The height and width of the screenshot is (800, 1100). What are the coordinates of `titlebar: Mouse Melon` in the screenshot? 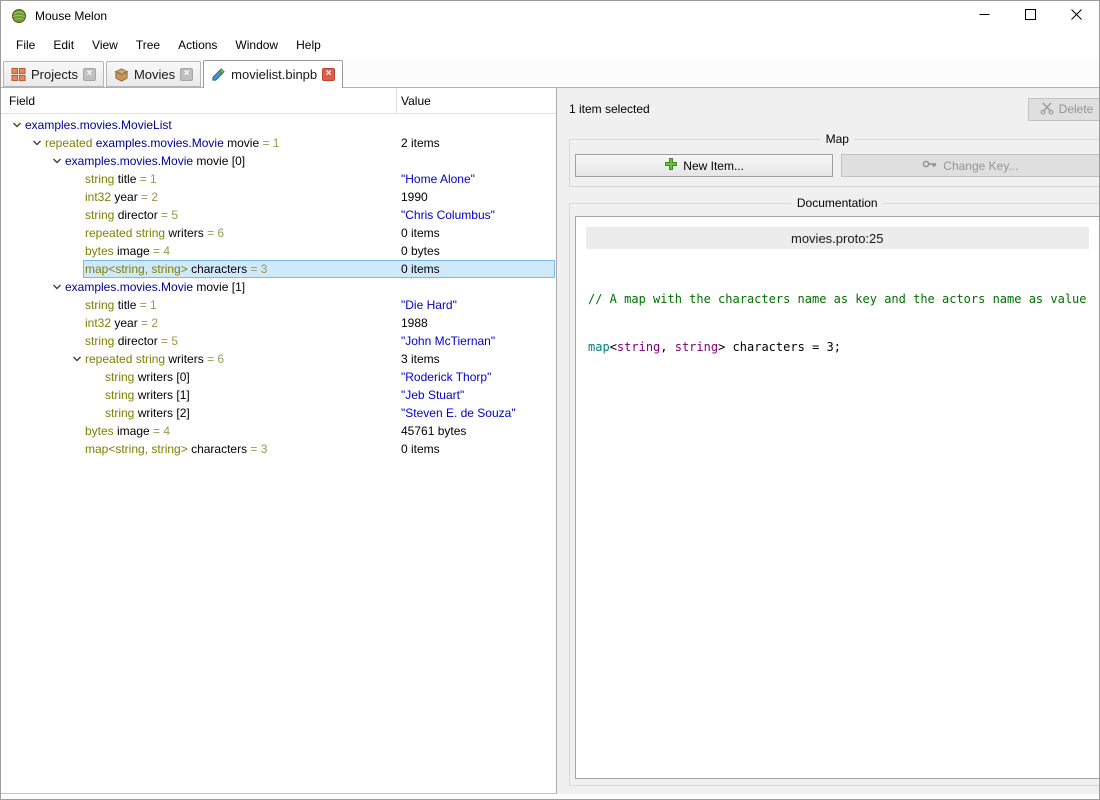 It's located at (550, 16).